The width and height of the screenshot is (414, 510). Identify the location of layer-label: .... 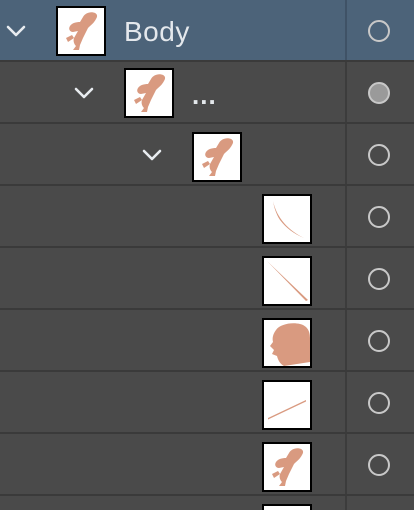
(204, 95).